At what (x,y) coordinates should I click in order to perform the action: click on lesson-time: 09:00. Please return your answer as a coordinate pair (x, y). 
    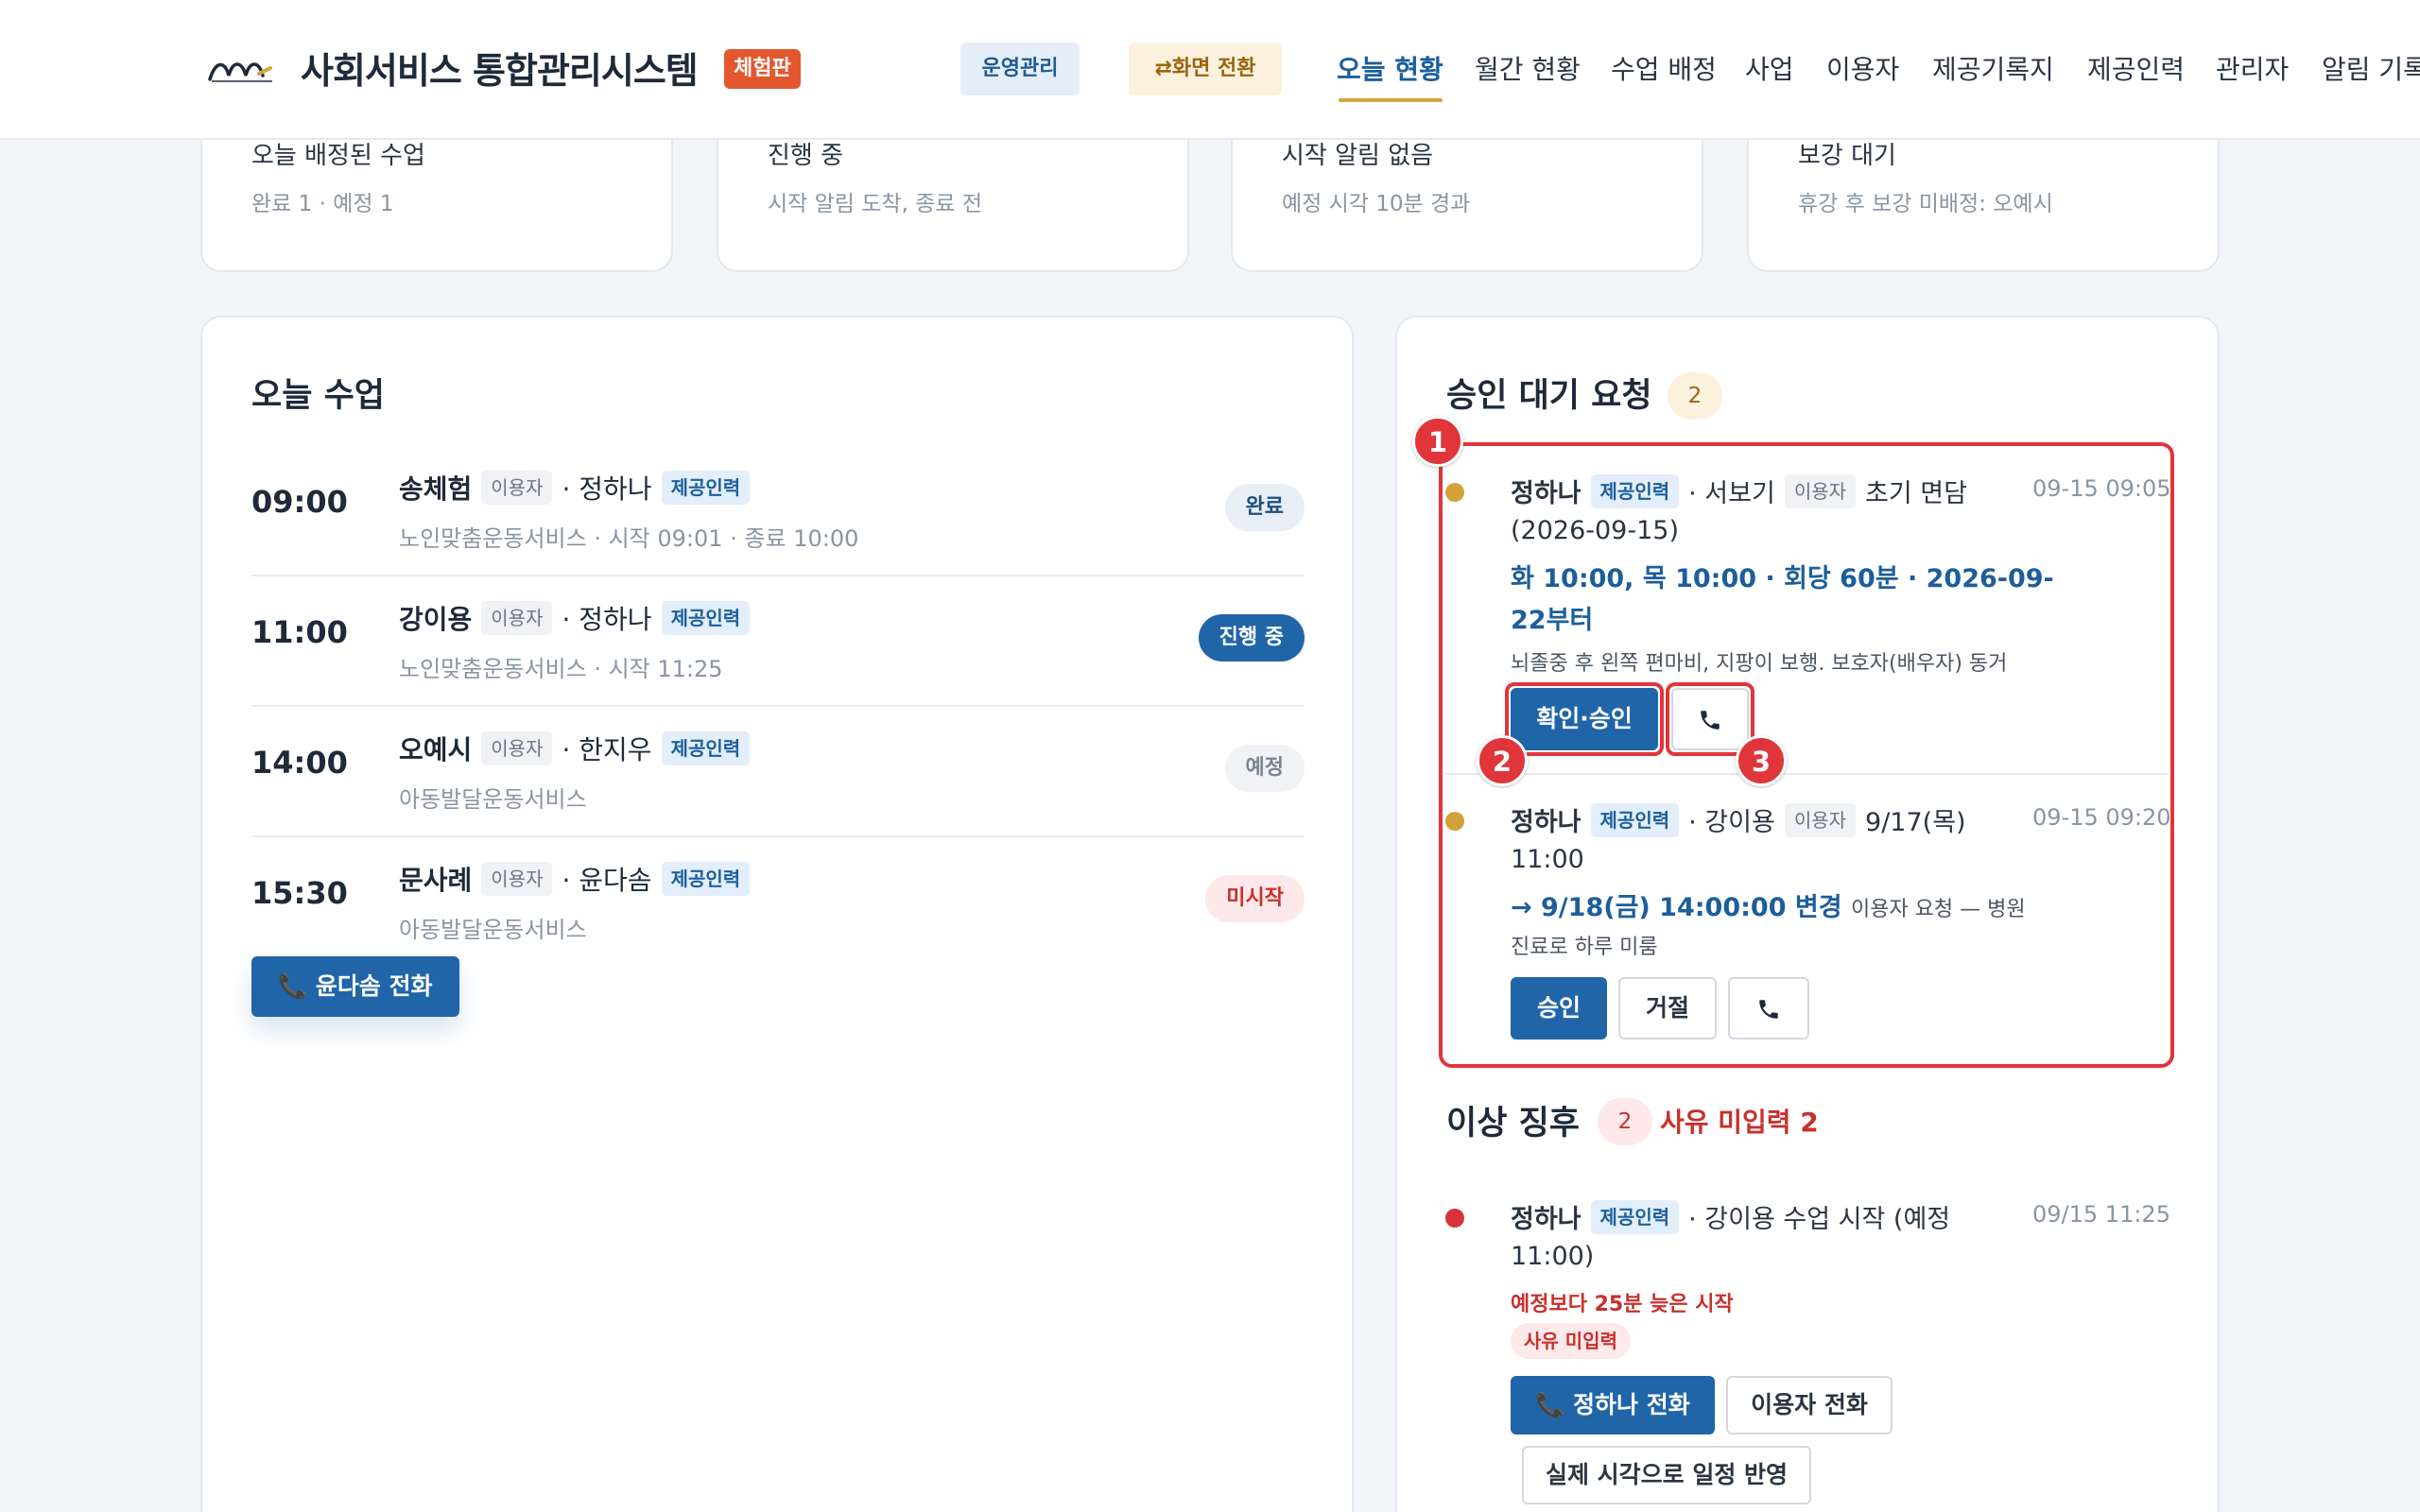
    Looking at the image, I should click on (299, 502).